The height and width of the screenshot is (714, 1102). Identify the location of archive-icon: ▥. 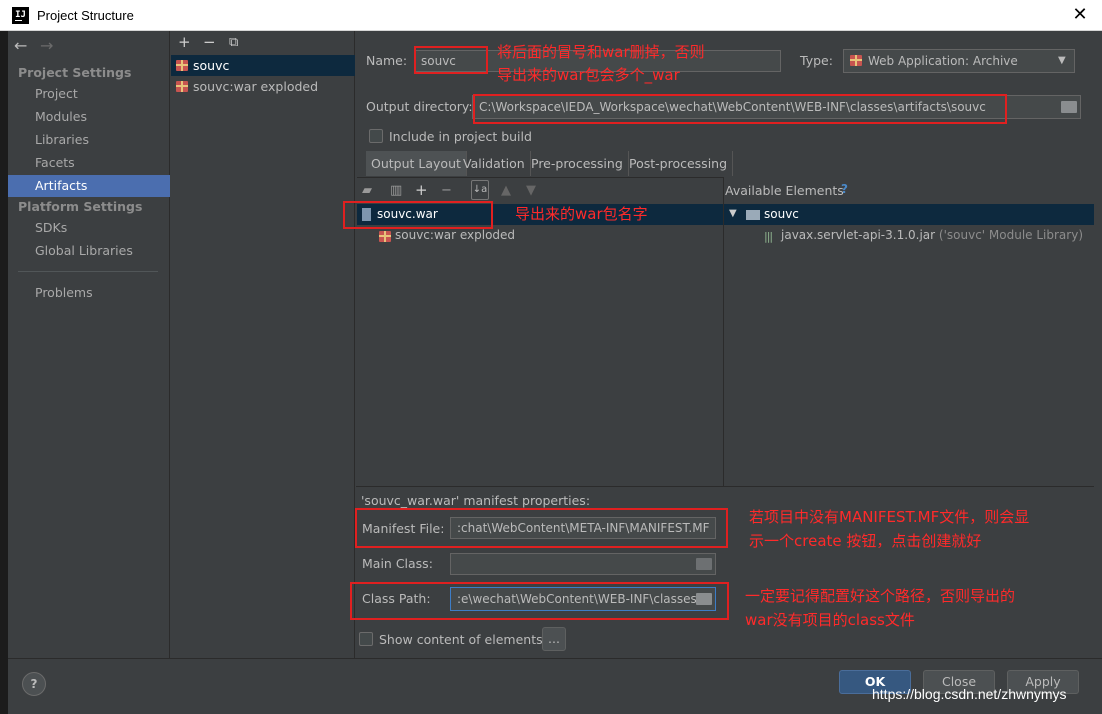
(396, 190).